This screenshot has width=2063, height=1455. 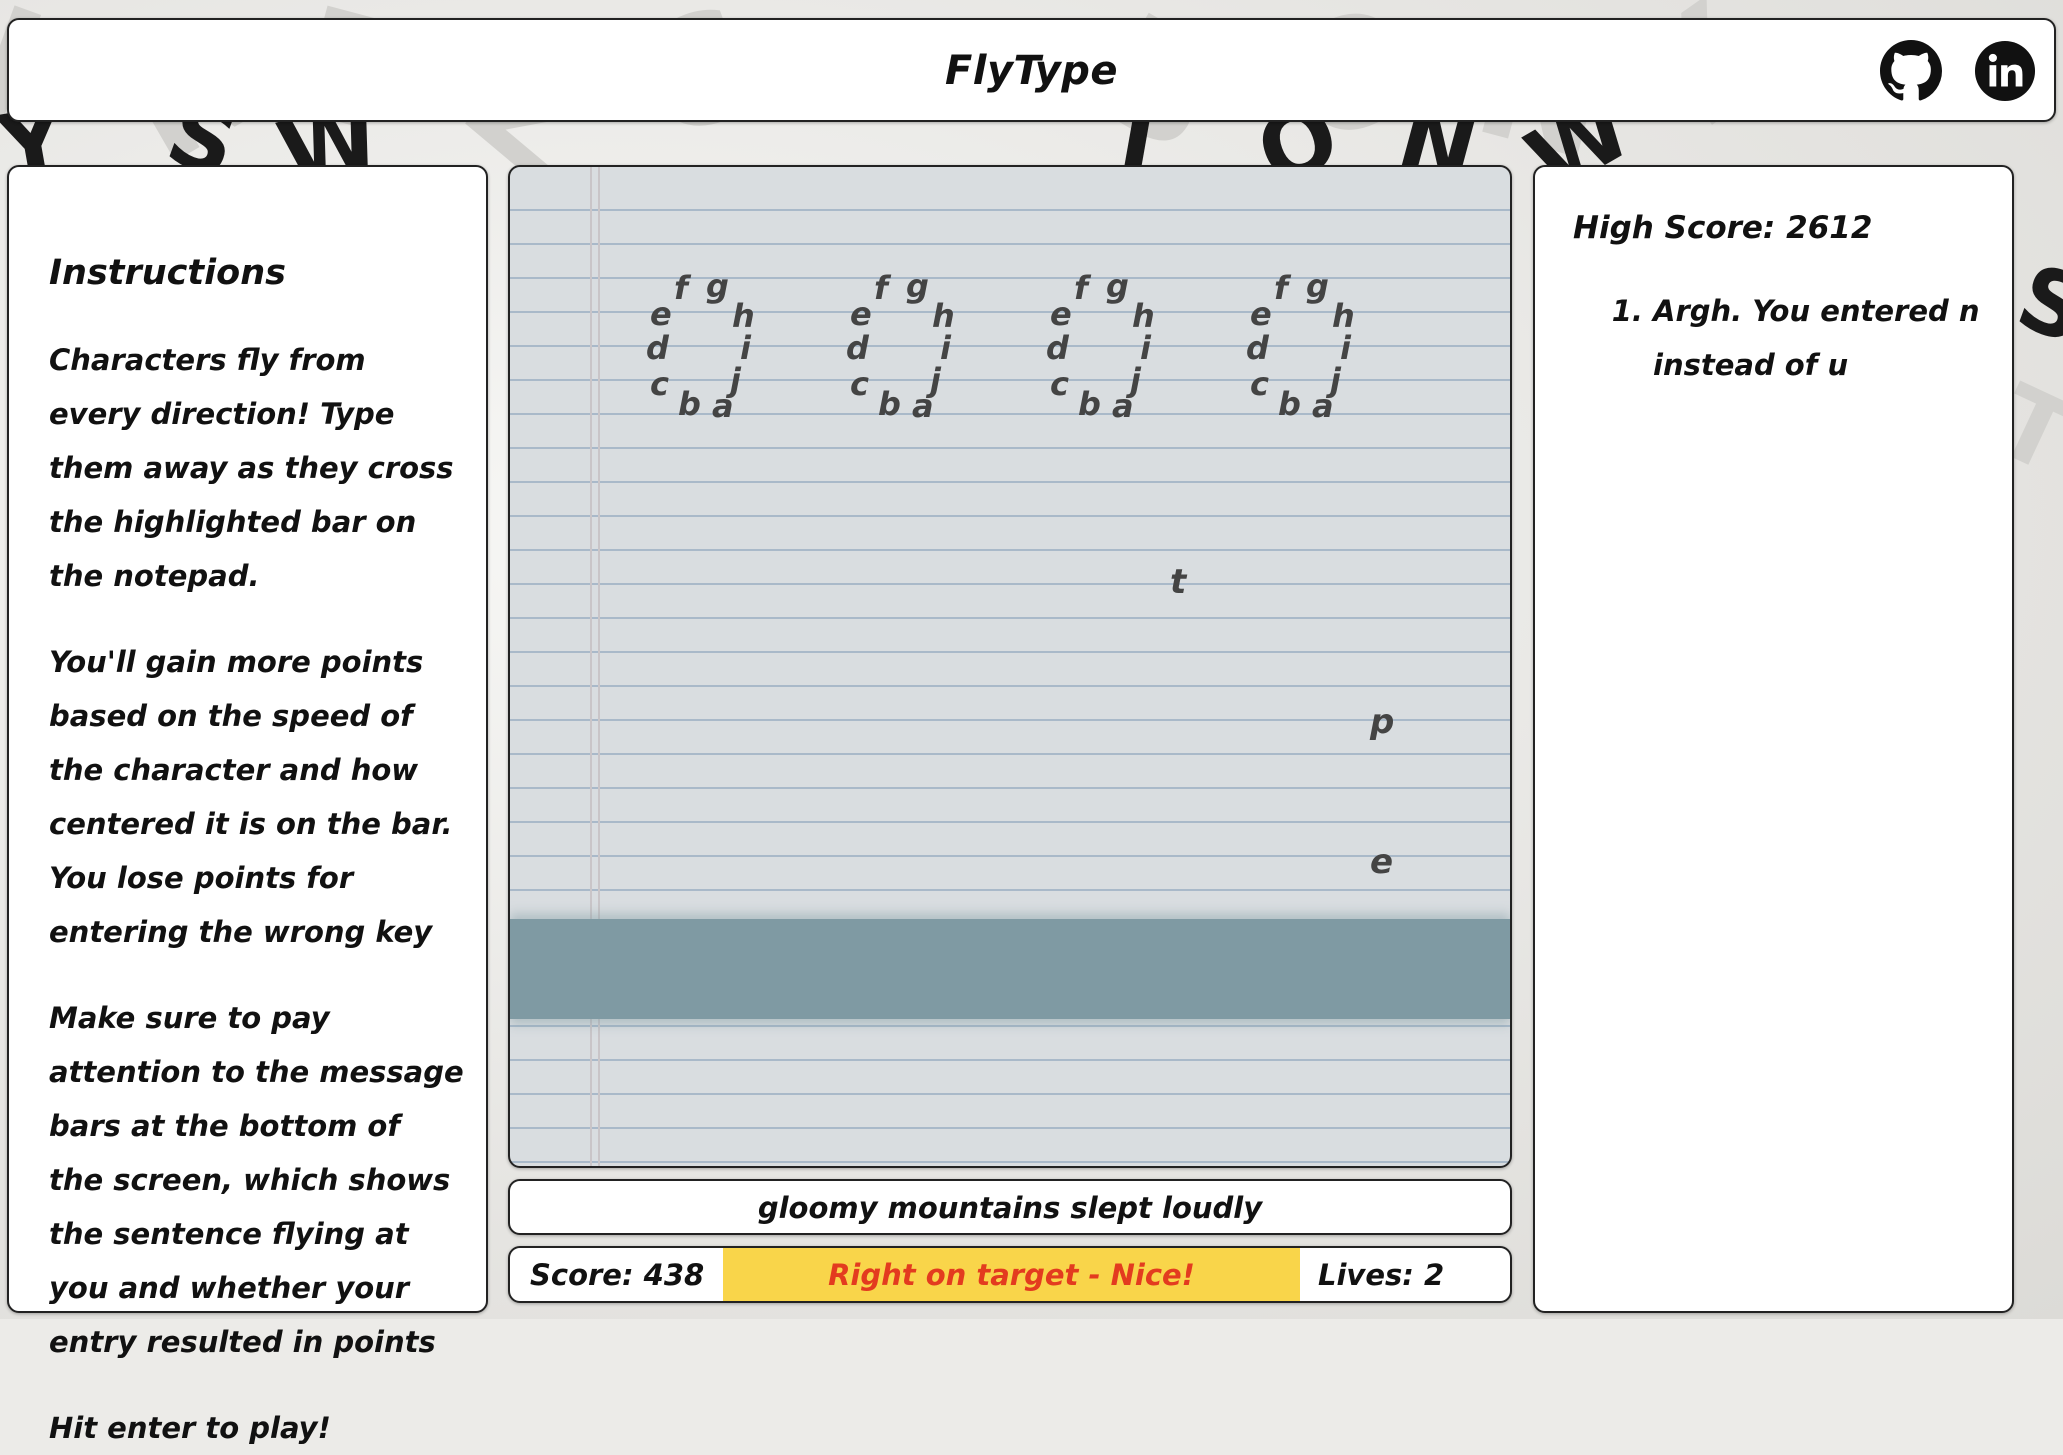 I want to click on linkedin-icon, so click(x=2005, y=71).